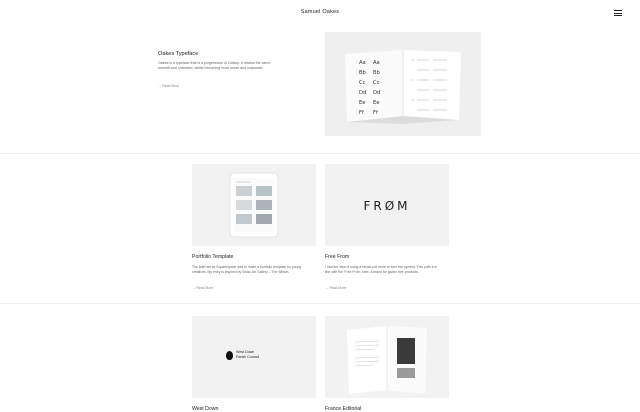 This screenshot has width=640, height=412. I want to click on tablet-mockup-image, so click(254, 205).